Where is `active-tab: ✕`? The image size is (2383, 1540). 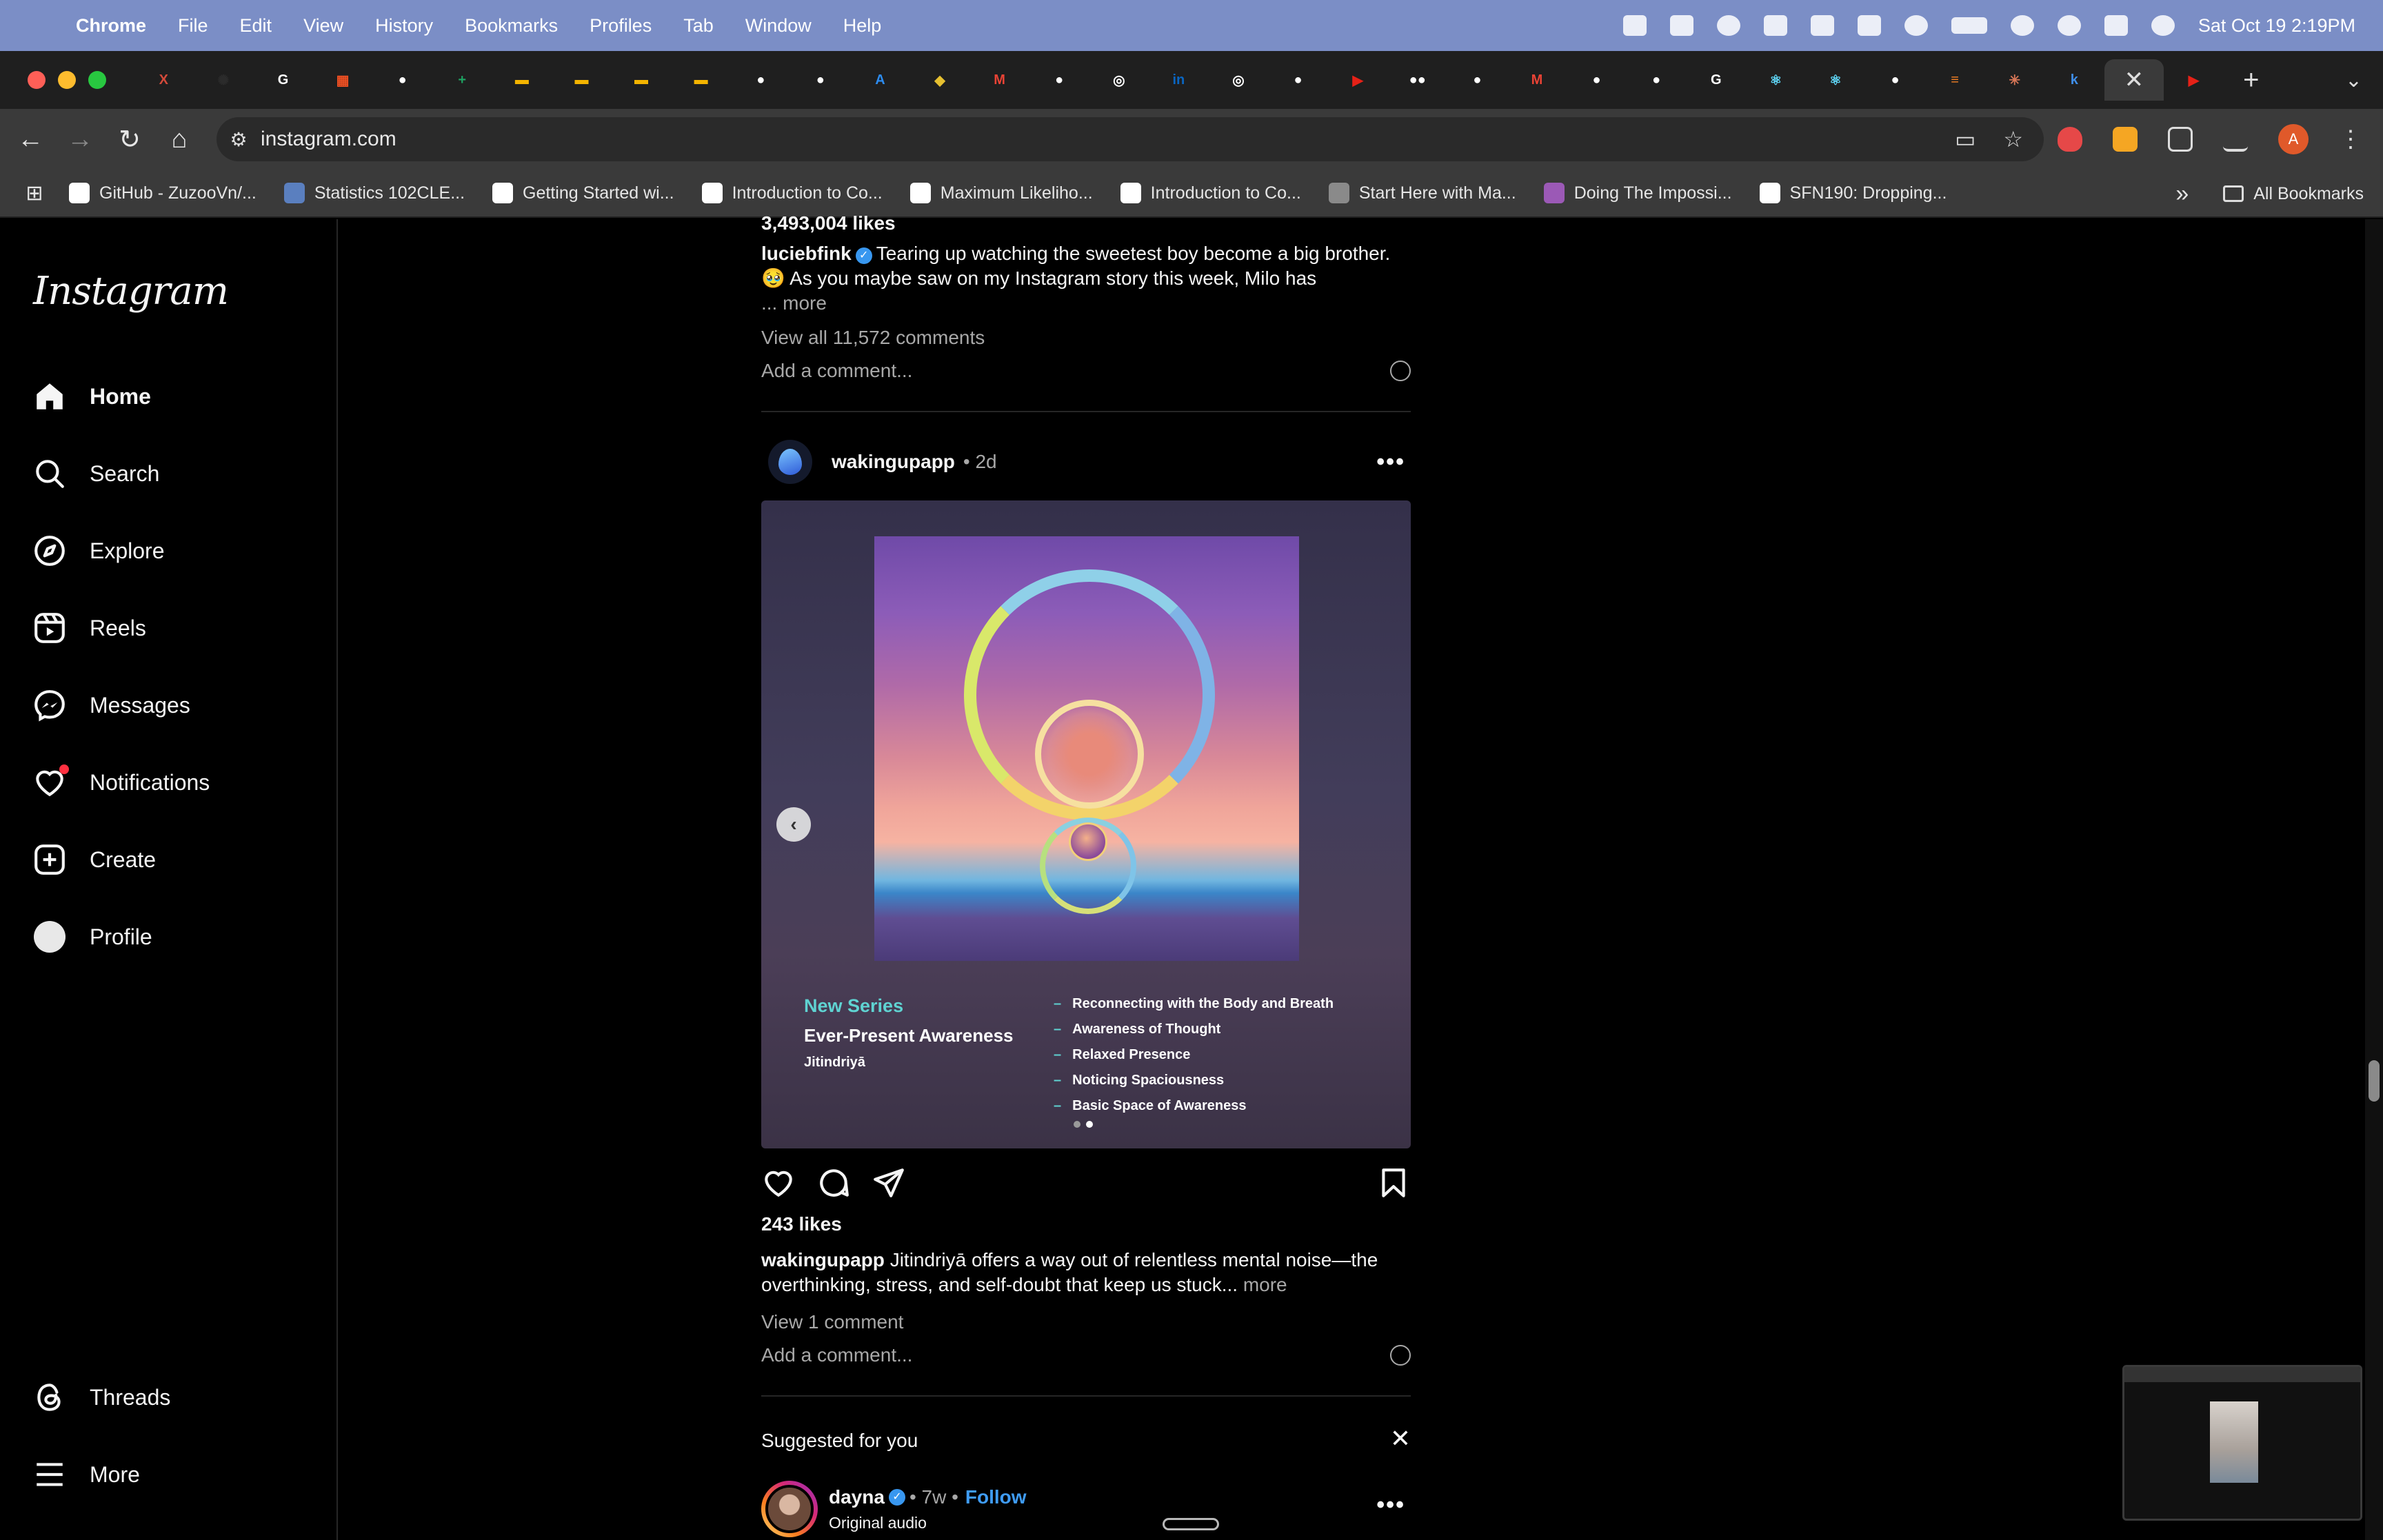 active-tab: ✕ is located at coordinates (2134, 80).